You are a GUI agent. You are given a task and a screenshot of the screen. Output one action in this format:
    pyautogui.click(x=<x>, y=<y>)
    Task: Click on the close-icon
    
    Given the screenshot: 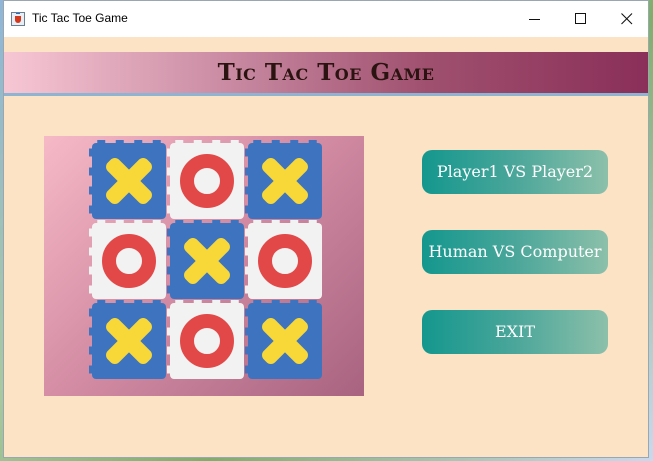 What is the action you would take?
    pyautogui.click(x=627, y=19)
    